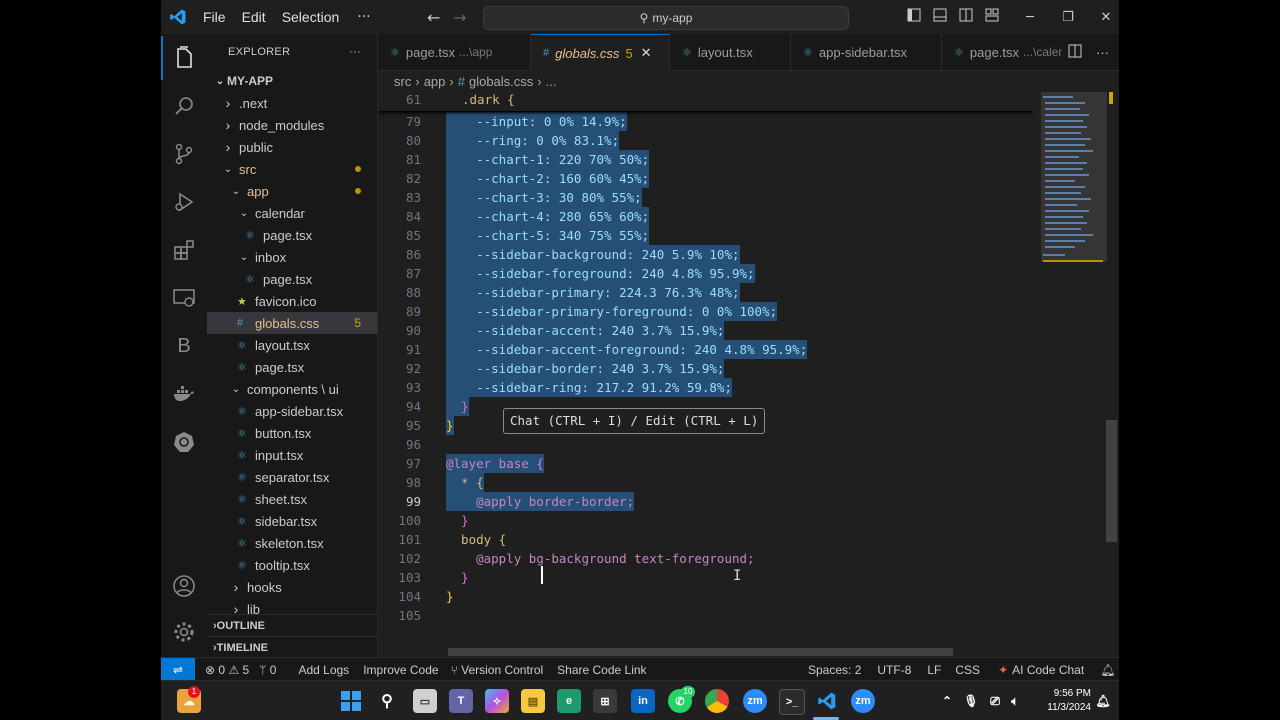 The width and height of the screenshot is (1280, 720). Describe the element at coordinates (914, 17) in the screenshot. I see `toggle-primary-sidebar-icon` at that location.